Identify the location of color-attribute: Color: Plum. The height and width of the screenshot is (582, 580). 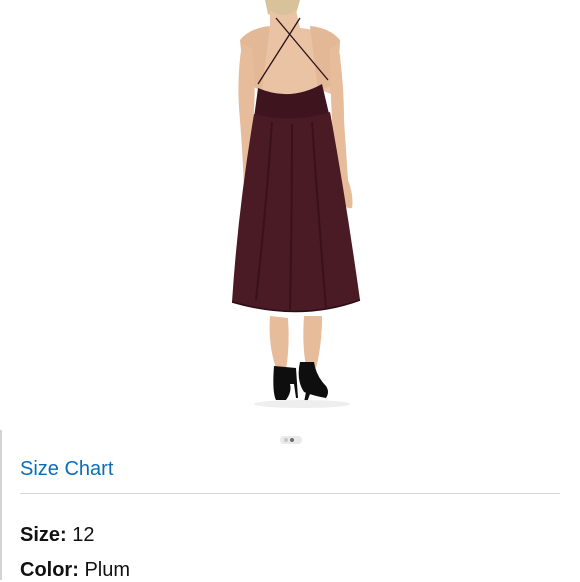
(75, 570).